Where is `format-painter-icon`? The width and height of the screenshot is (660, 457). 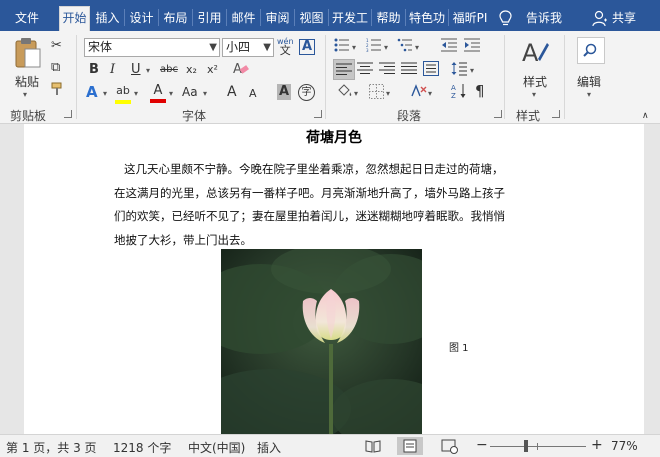
format-painter-icon is located at coordinates (58, 91).